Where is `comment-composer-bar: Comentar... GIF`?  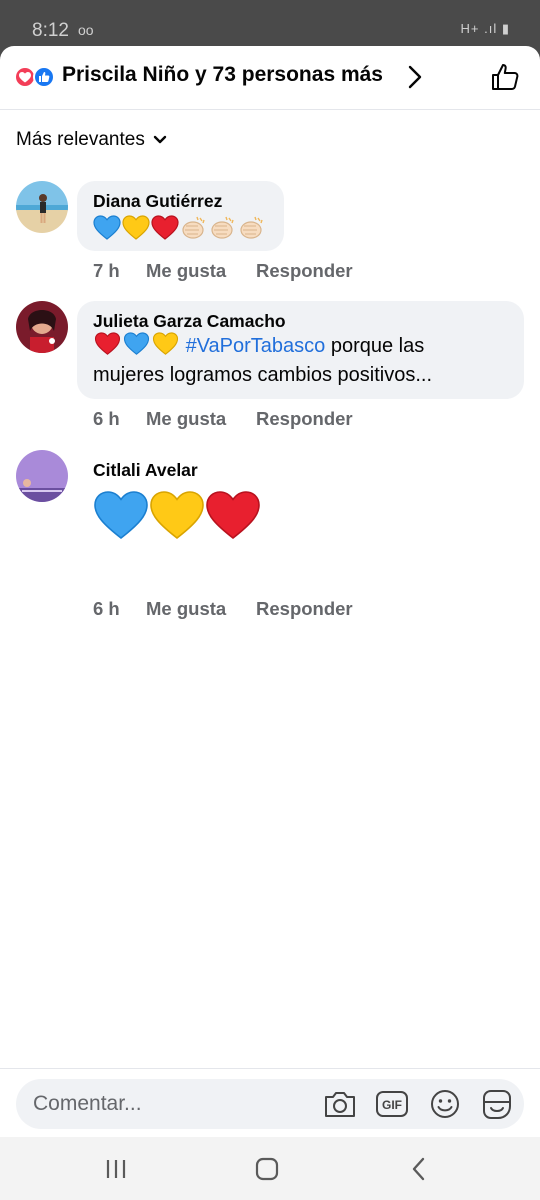
comment-composer-bar: Comentar... GIF is located at coordinates (270, 1102).